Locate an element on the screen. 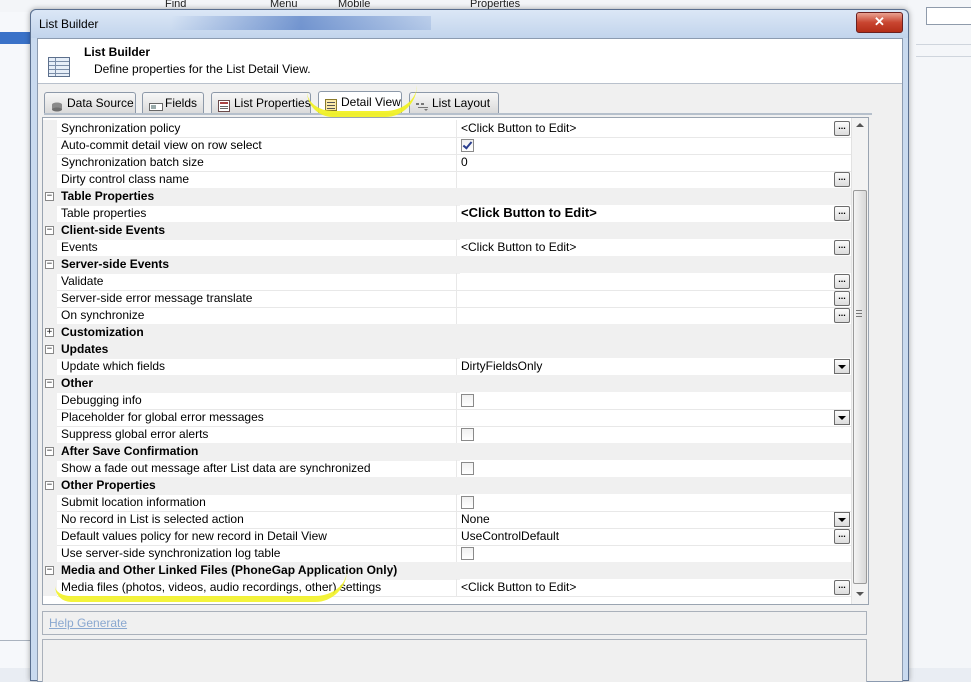 This screenshot has width=971, height=682. property-value-text: <Click Button to Edit> is located at coordinates (529, 212).